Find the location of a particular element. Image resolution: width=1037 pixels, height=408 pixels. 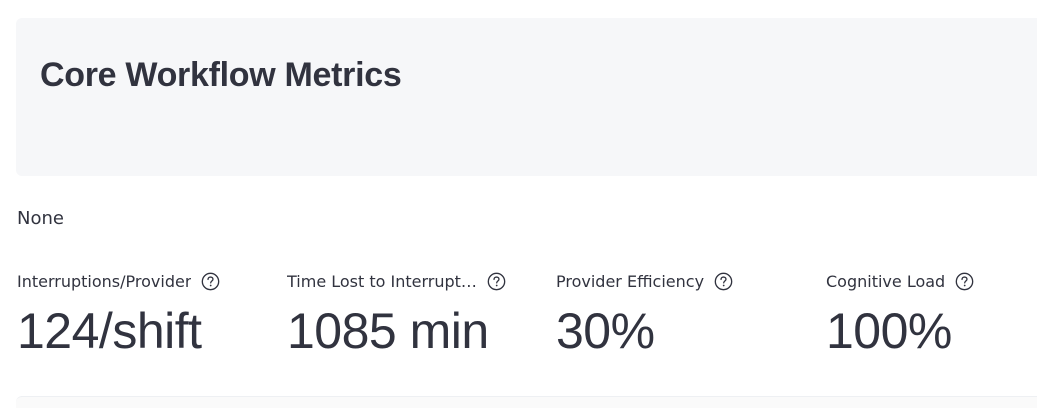

metric-time-lost-to-interruptions: Time Lost to Interrupt… 1085 min is located at coordinates (412, 312).